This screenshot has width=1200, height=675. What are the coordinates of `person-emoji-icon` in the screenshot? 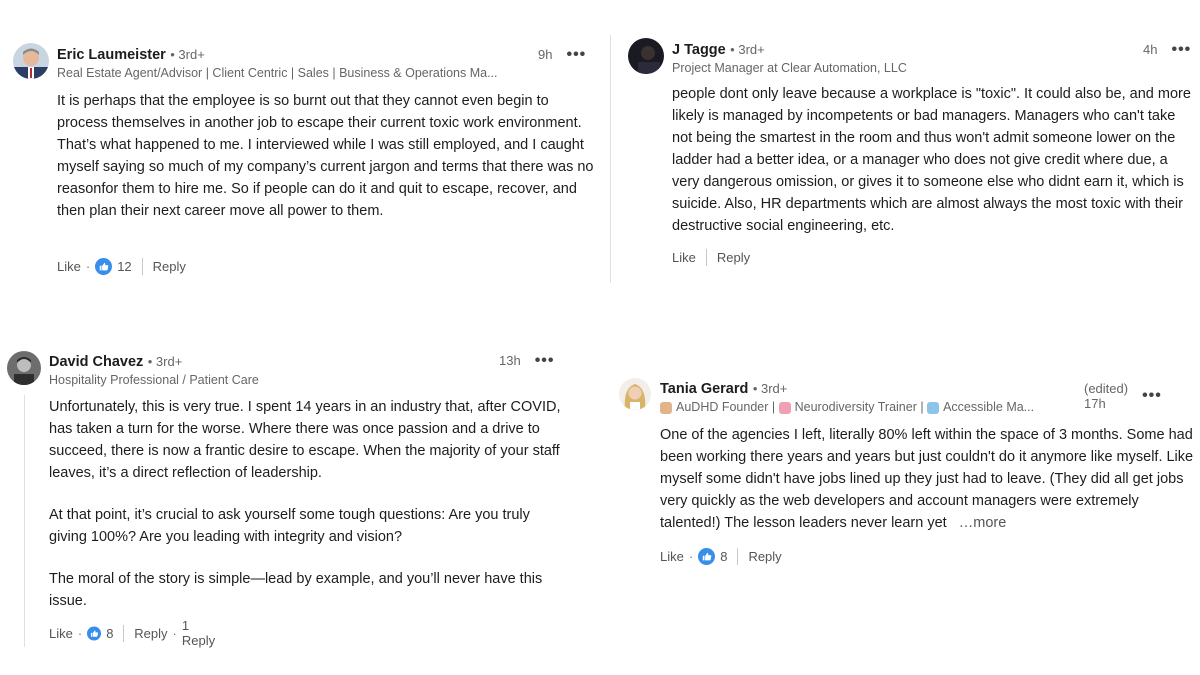 It's located at (666, 407).